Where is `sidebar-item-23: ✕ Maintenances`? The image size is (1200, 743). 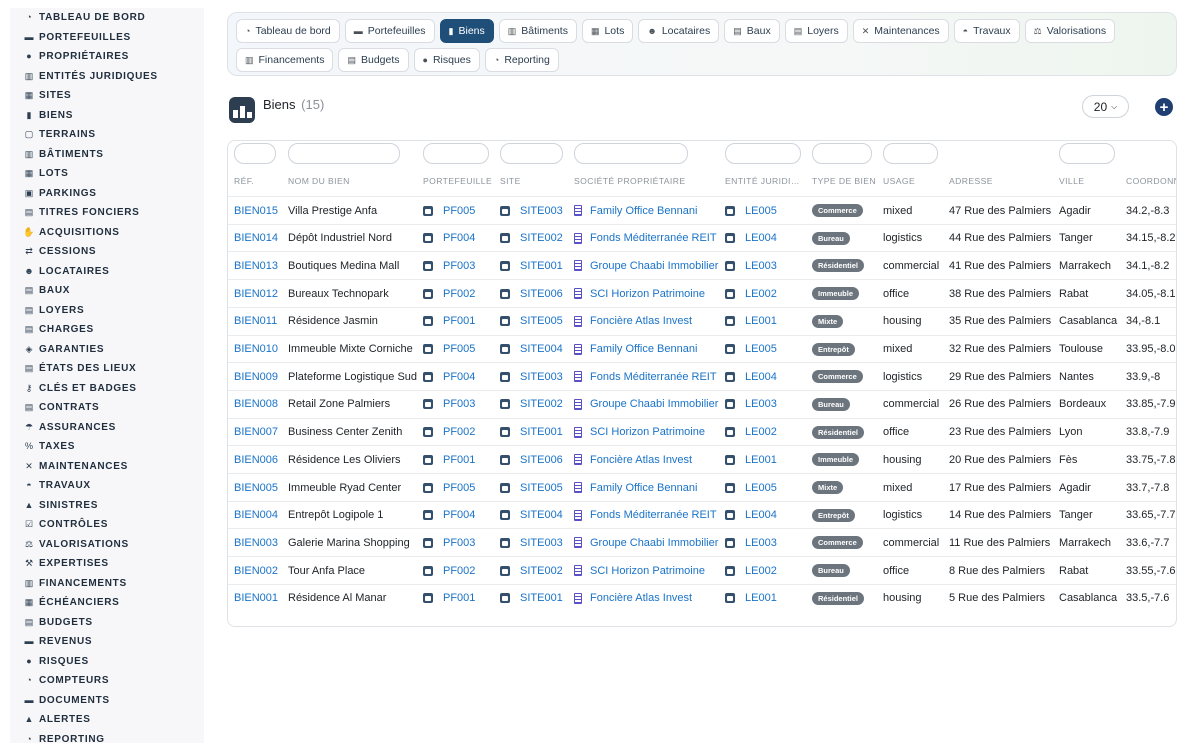
sidebar-item-23: ✕ Maintenances is located at coordinates (107, 467).